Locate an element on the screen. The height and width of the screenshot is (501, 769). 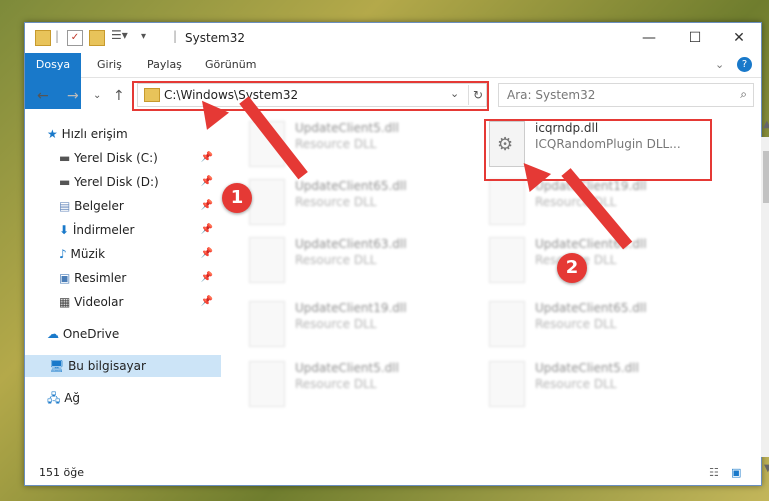
sidebar-item-this-pc: 🖥 Bu bilgisayar is located at coordinates (123, 366).